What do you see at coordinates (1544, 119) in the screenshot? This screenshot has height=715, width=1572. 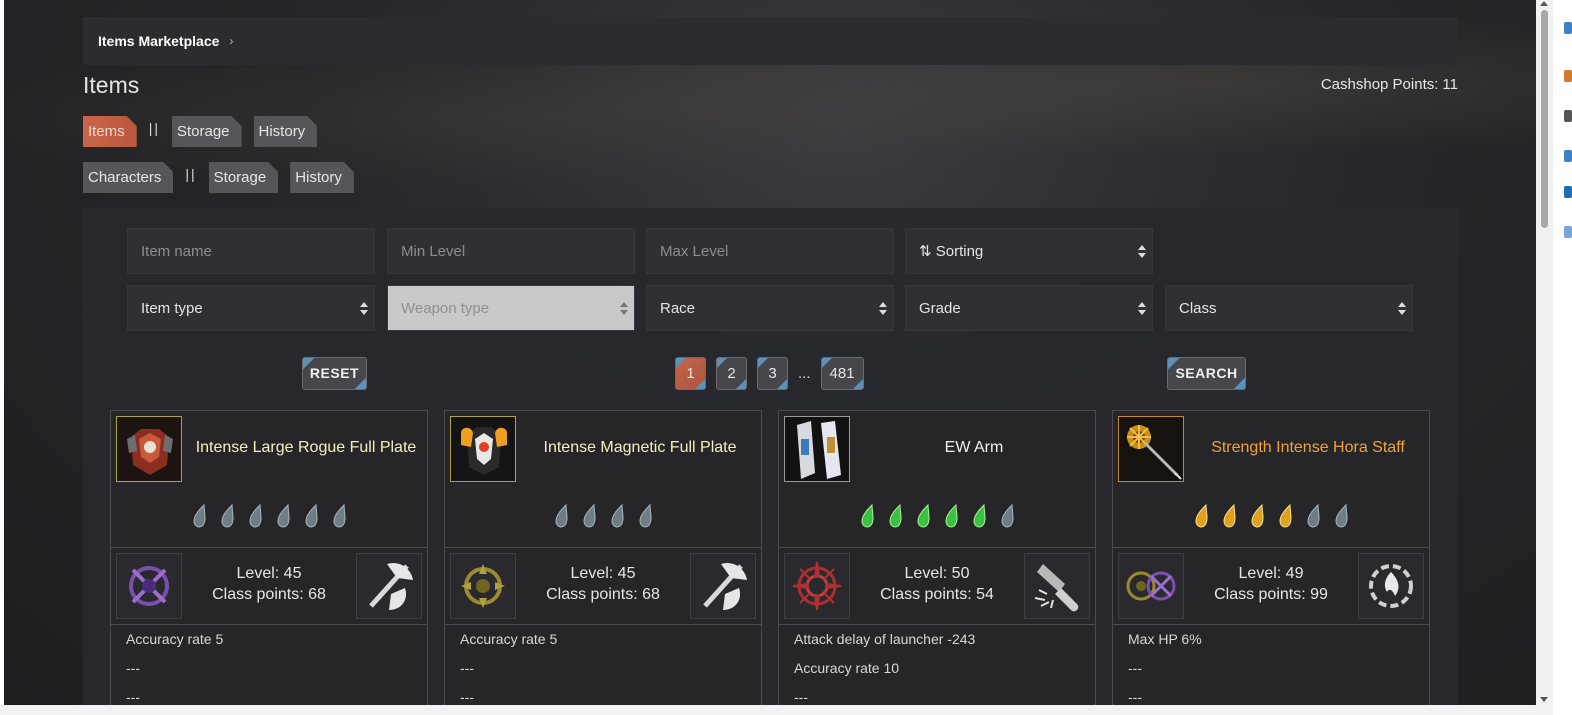 I see `scroll-thumb` at bounding box center [1544, 119].